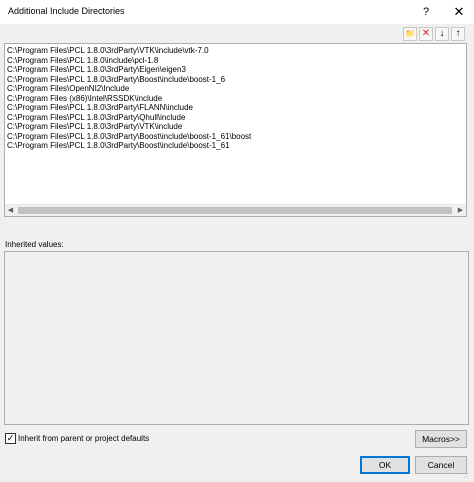 The image size is (474, 482). I want to click on cancel-button: Cancel, so click(441, 465).